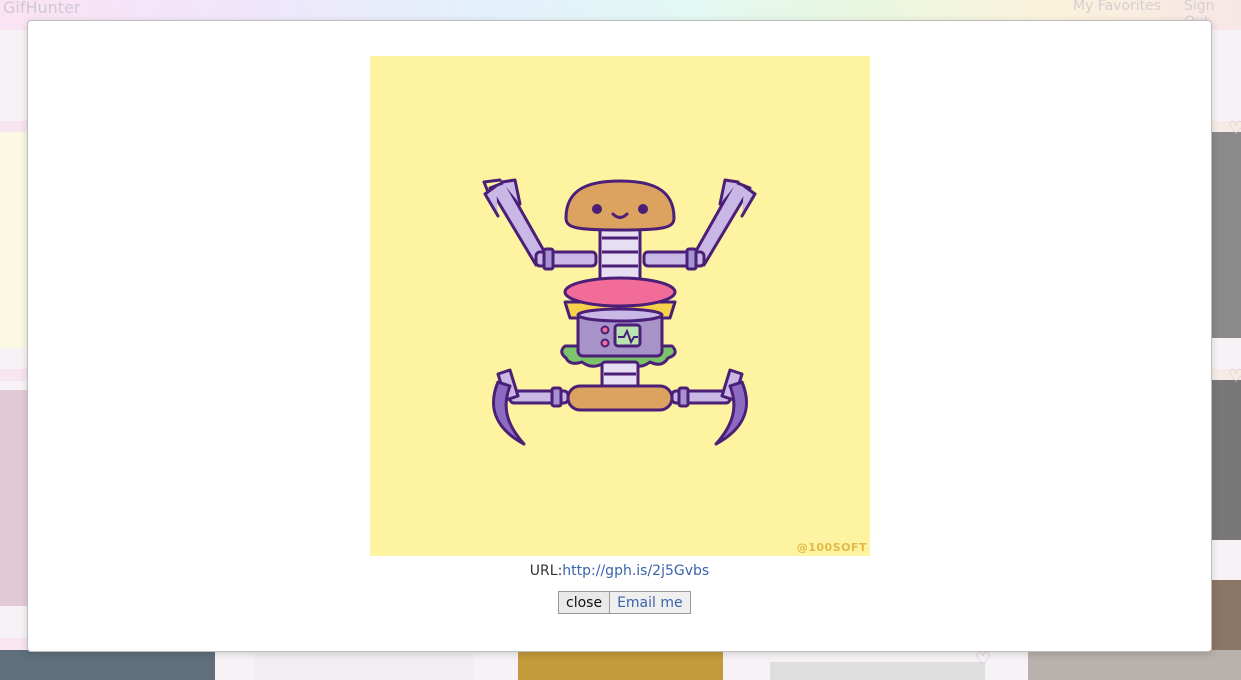  Describe the element at coordinates (635, 571) in the screenshot. I see `gif-url-link: http://gph.is/2j5Gvbs` at that location.